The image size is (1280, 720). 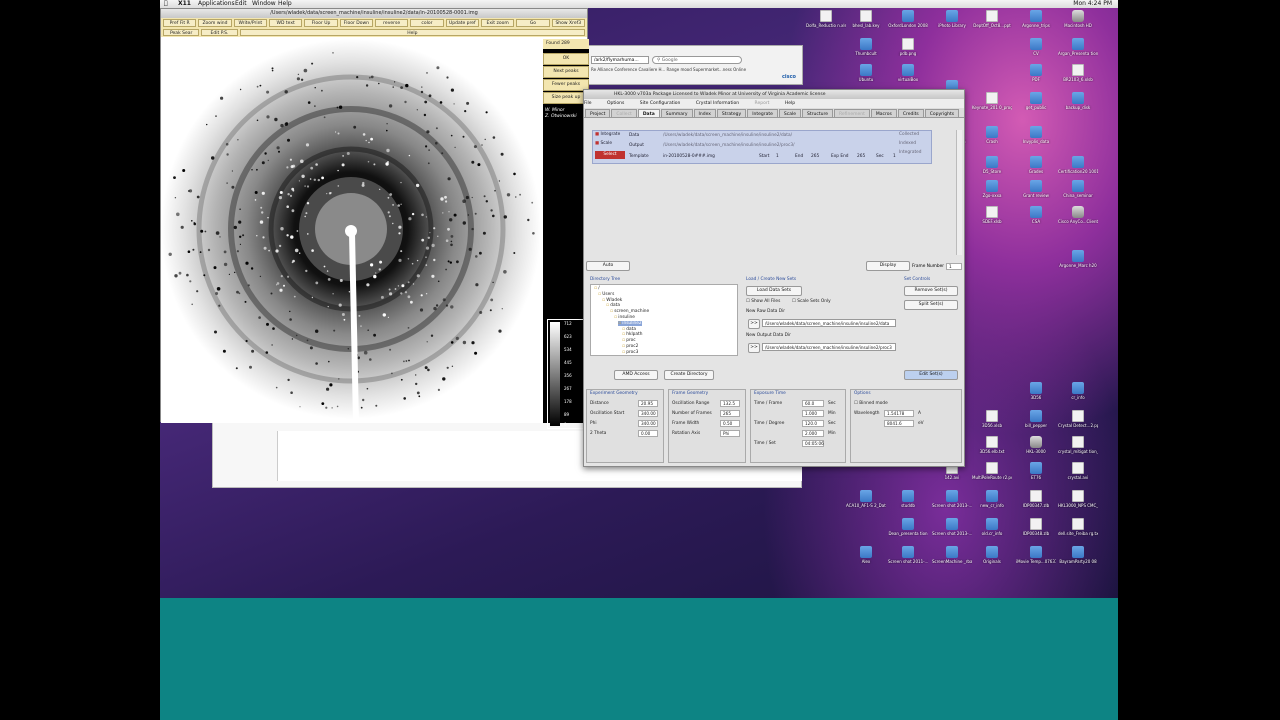 I want to click on load-data-sets-button: Load Data Sets, so click(x=774, y=291).